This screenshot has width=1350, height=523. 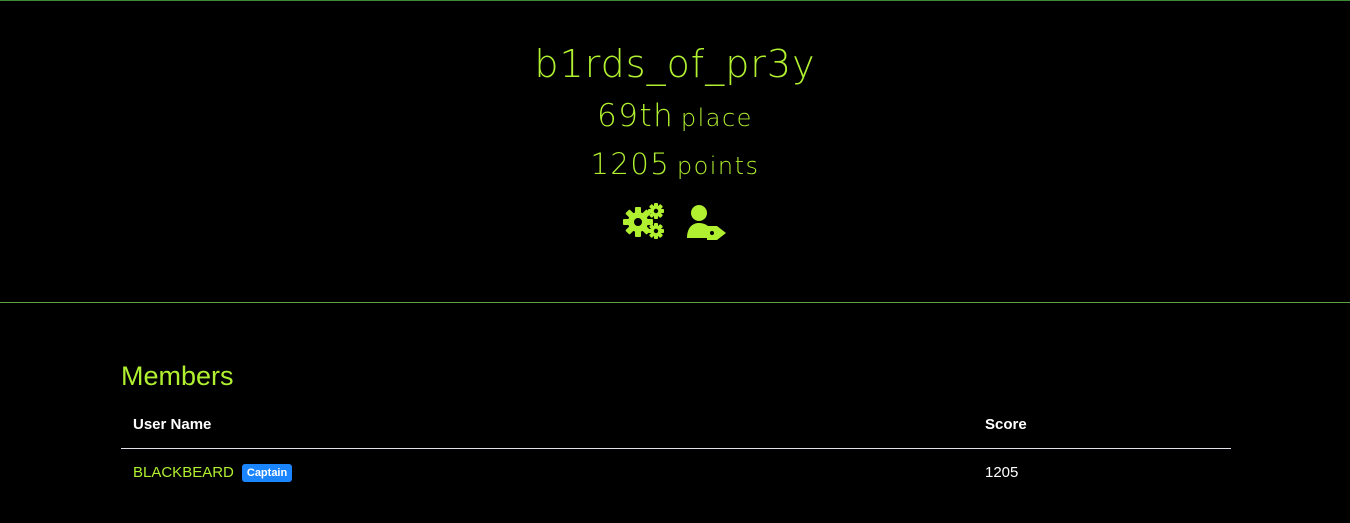 I want to click on member-user-link: BLACKBEARD, so click(x=183, y=472).